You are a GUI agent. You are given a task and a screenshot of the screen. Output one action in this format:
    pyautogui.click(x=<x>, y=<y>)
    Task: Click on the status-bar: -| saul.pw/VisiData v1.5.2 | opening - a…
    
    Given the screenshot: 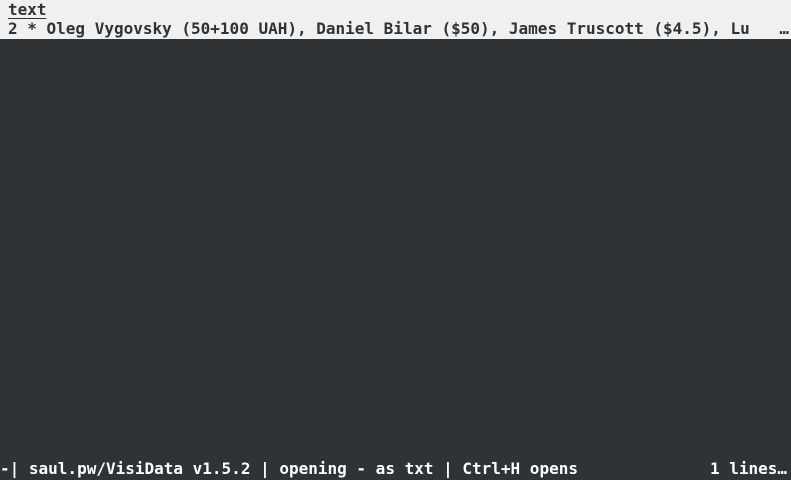 What is the action you would take?
    pyautogui.click(x=395, y=469)
    